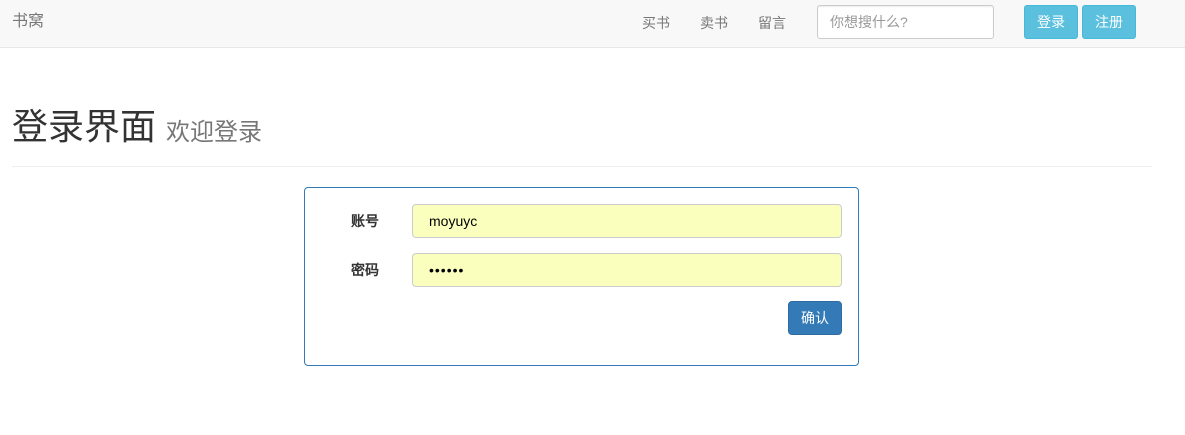 The height and width of the screenshot is (435, 1185). Describe the element at coordinates (1051, 22) in the screenshot. I see `login-button: 登录` at that location.